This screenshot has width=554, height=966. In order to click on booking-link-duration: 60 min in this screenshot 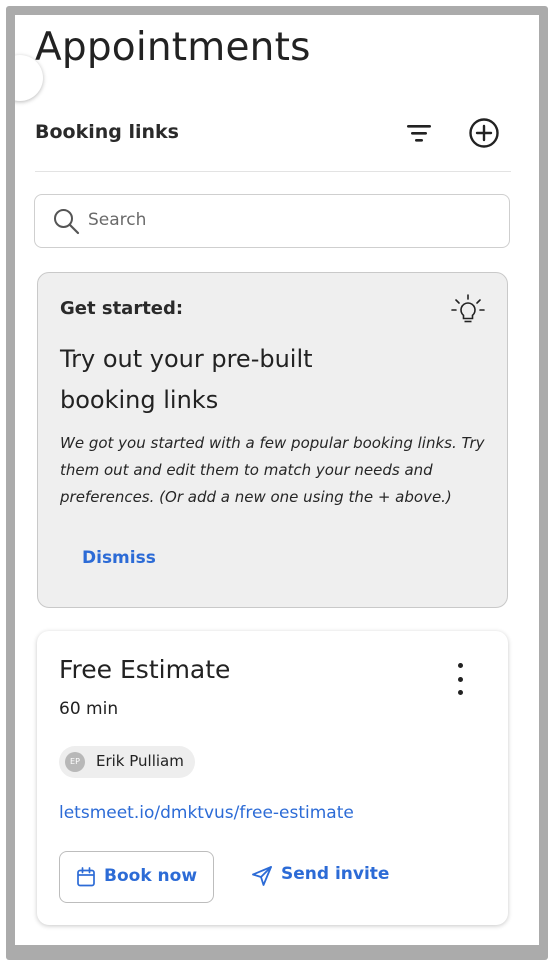, I will do `click(89, 709)`.